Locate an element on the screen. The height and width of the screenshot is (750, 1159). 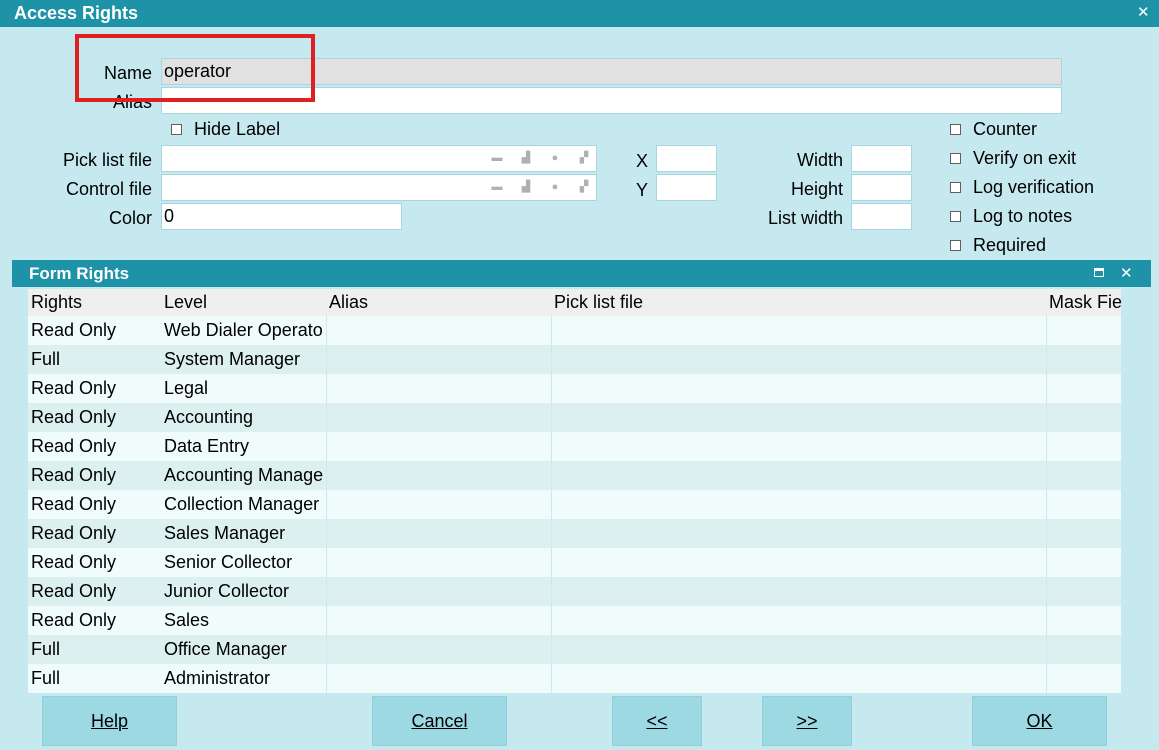
window-titlebar: Access Rights ✕ is located at coordinates (579, 13).